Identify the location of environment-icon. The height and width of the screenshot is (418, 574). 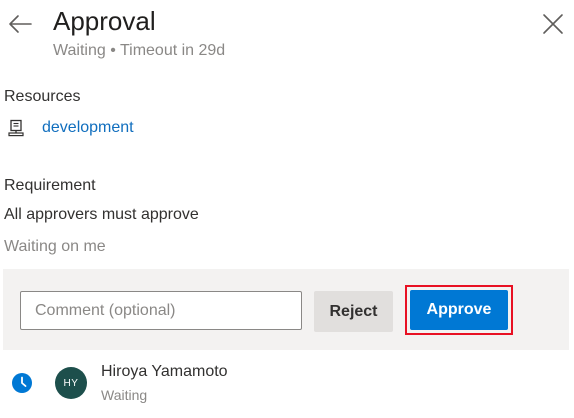
(16, 128).